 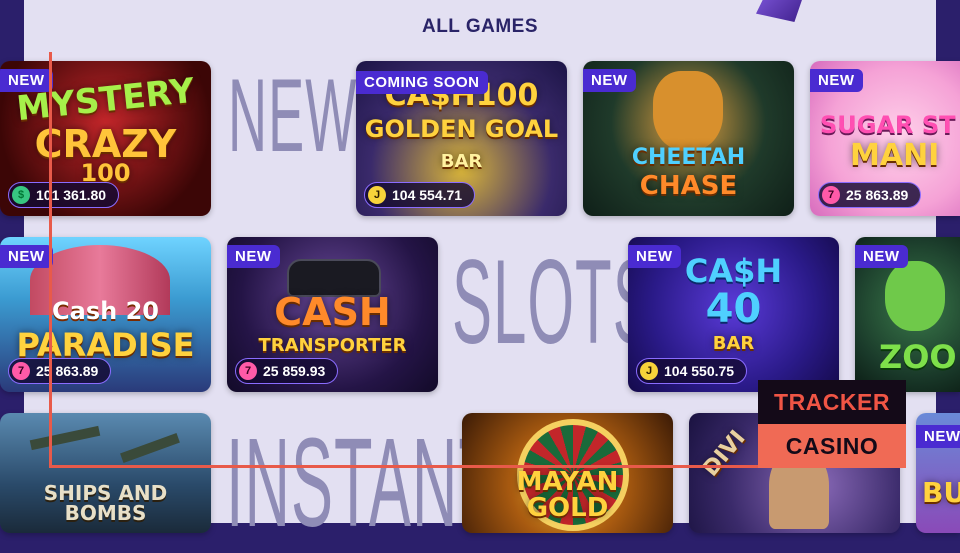 I want to click on game-tile-cash40: CA$H 40 BAR NEW J 104 550.75, so click(x=733, y=314).